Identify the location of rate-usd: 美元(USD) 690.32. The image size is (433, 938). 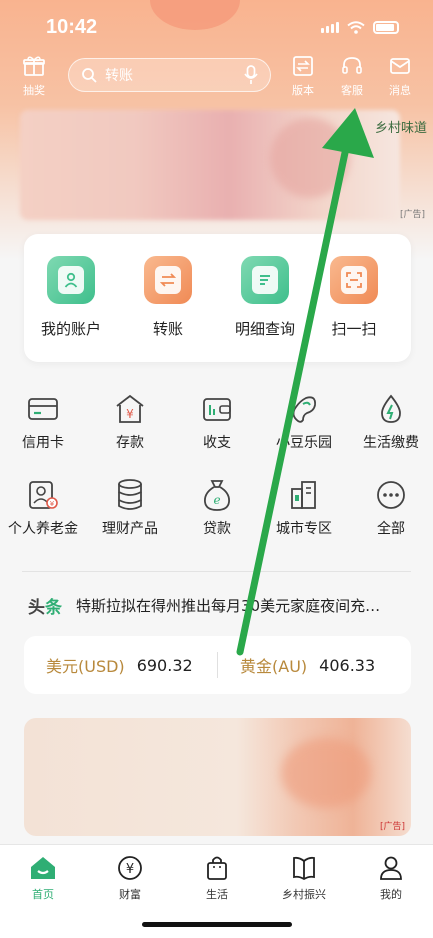
(120, 665).